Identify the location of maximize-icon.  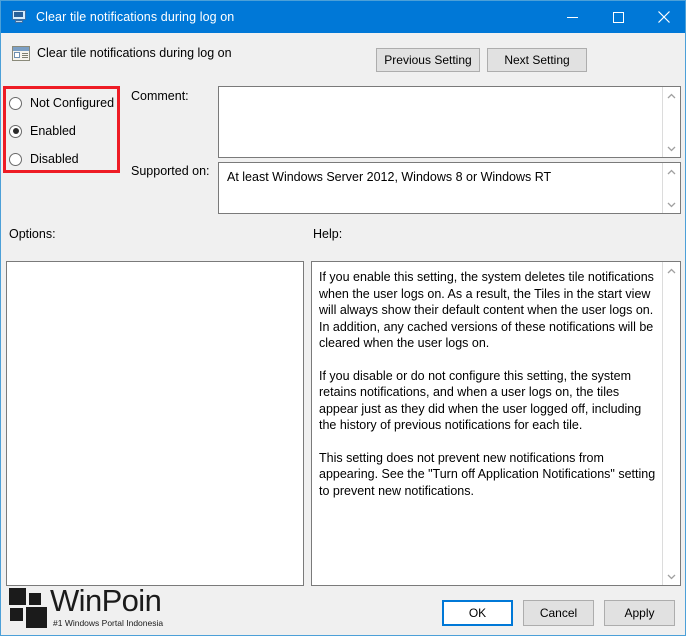
(618, 17).